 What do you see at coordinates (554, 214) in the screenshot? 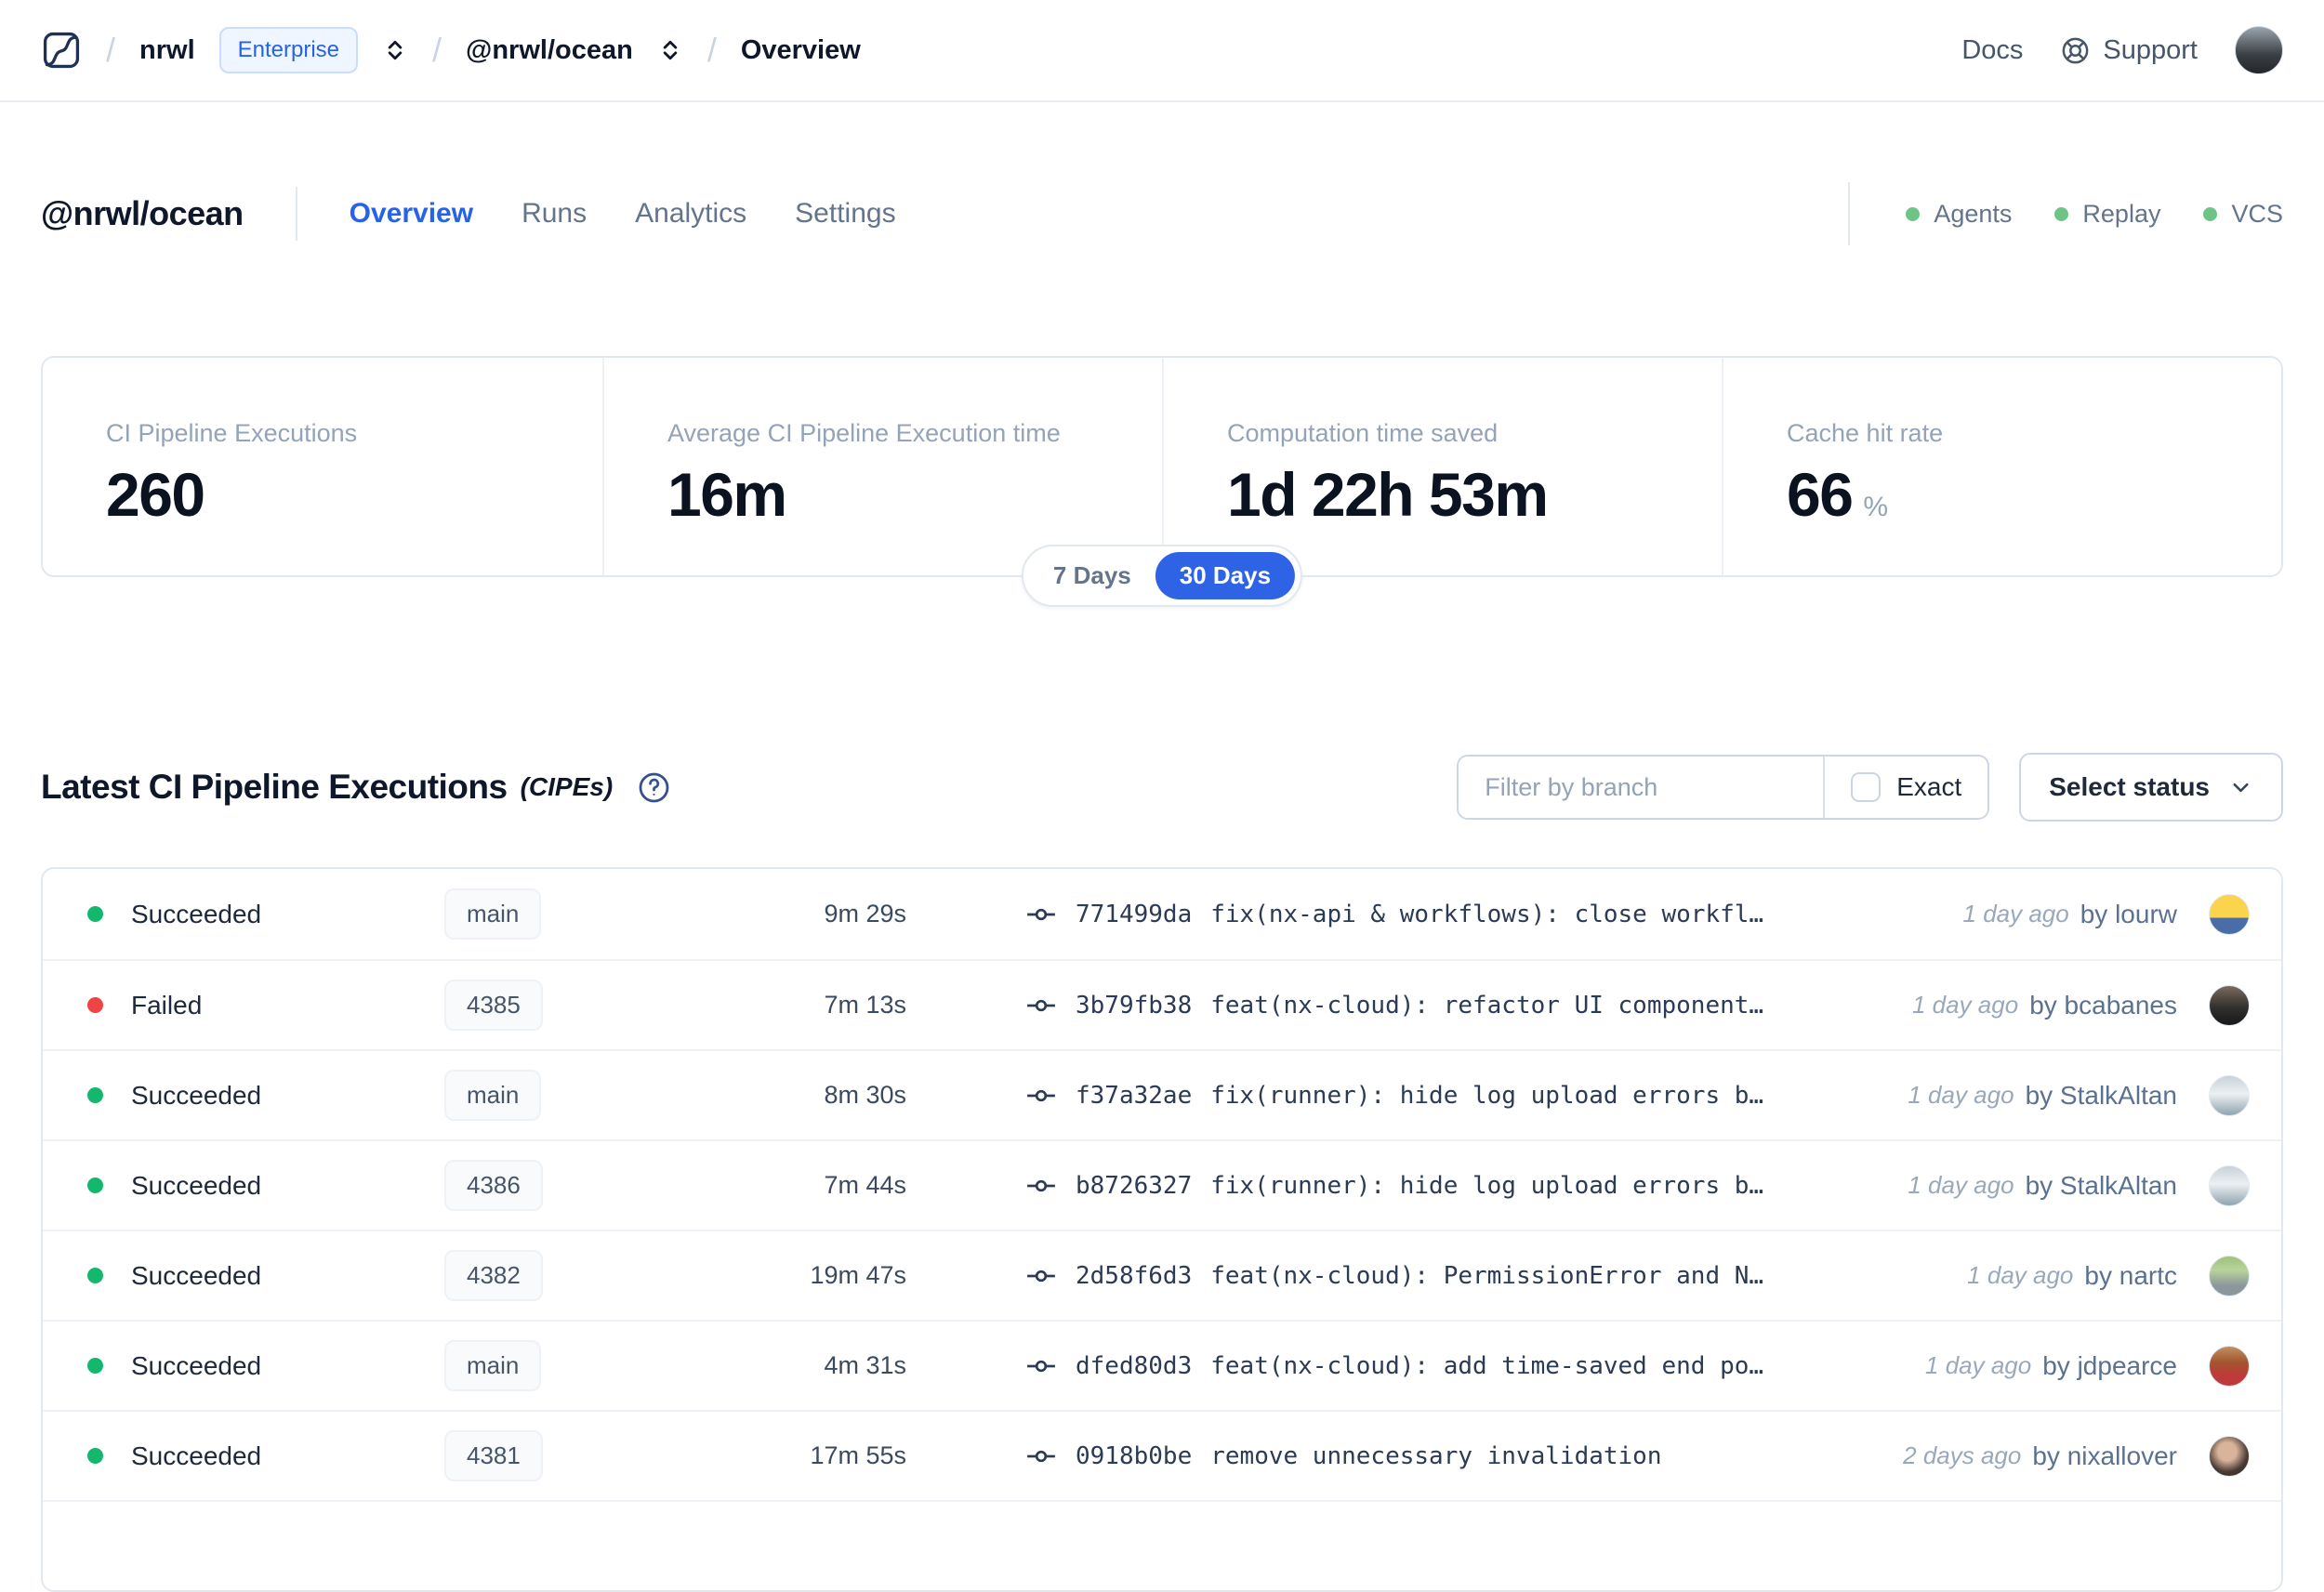
I see `tab-runs: Runs` at bounding box center [554, 214].